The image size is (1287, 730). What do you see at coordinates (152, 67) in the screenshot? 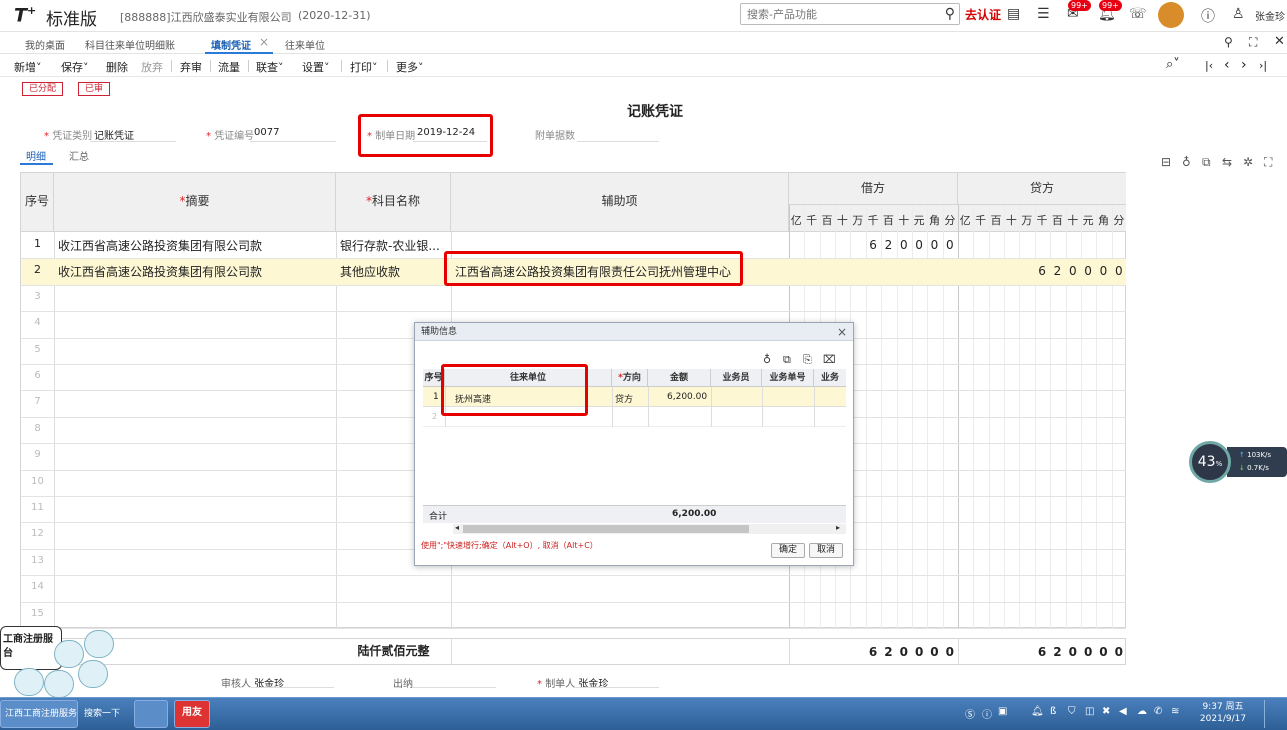
I see `discard-button: 放弃` at bounding box center [152, 67].